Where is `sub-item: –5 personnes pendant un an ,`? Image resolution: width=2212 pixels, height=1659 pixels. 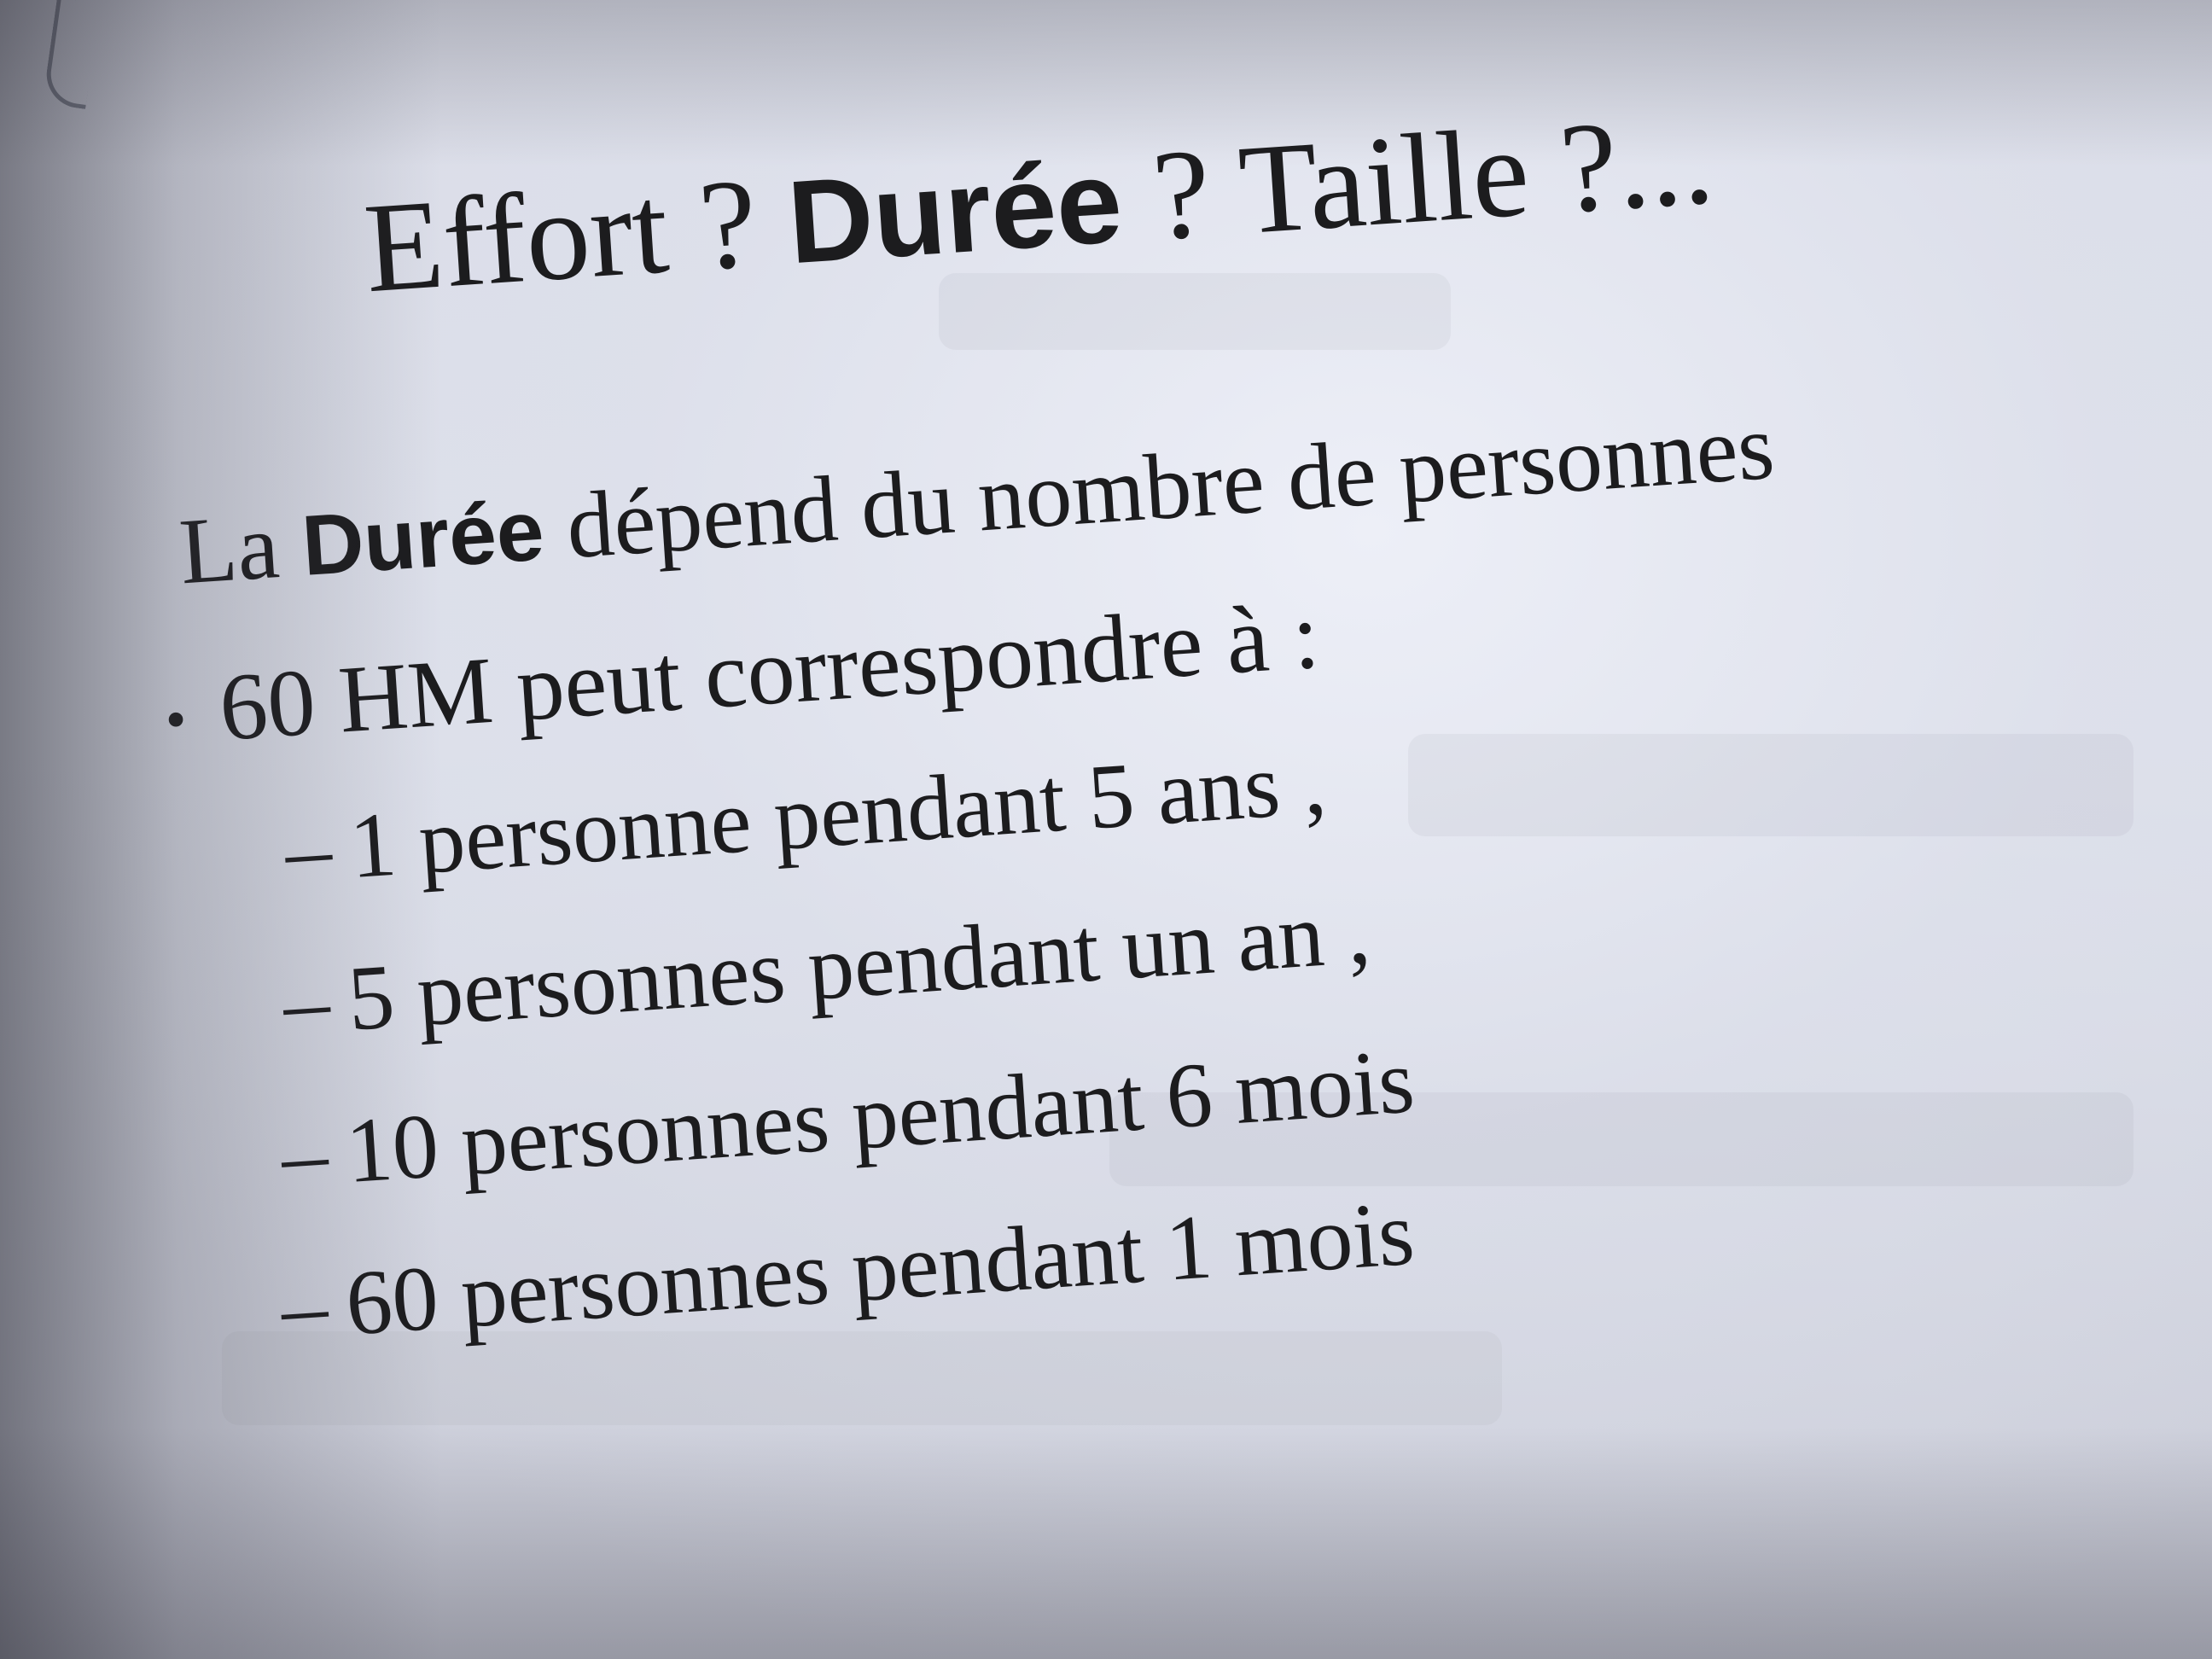
sub-item: –5 personnes pendant un an , is located at coordinates (843, 968).